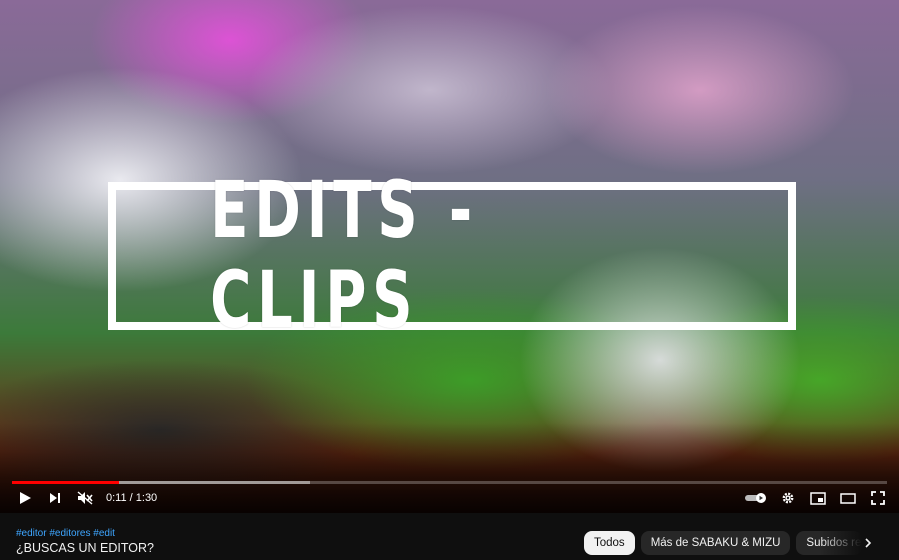 This screenshot has width=899, height=560. I want to click on chip-all: Todos, so click(609, 543).